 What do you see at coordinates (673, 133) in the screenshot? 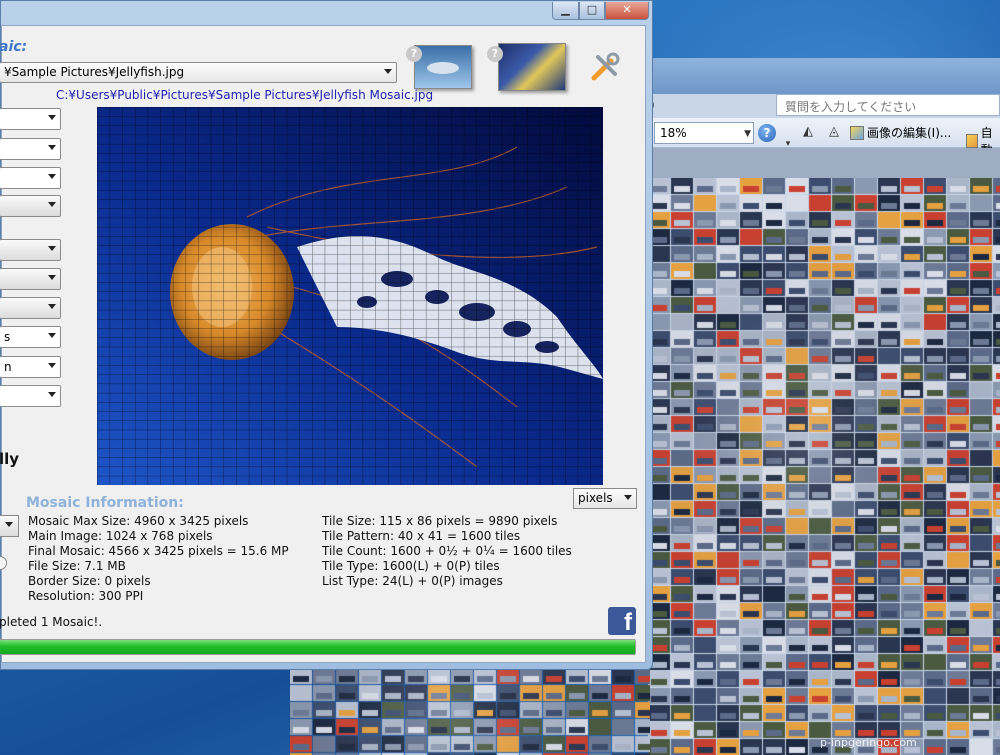
I see `zoom-value: 18%` at bounding box center [673, 133].